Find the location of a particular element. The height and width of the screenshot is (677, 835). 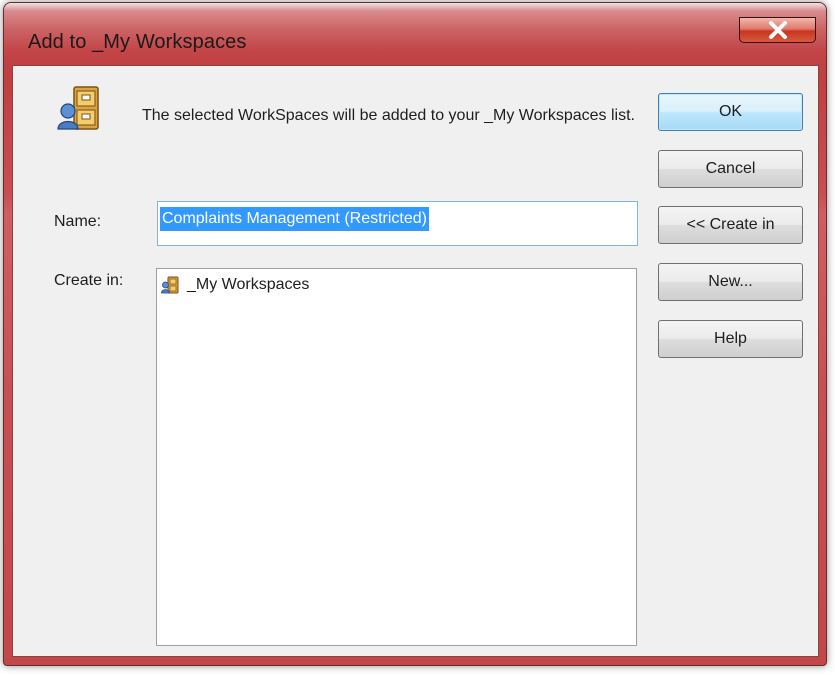

create-in-label: Create in: is located at coordinates (89, 280).